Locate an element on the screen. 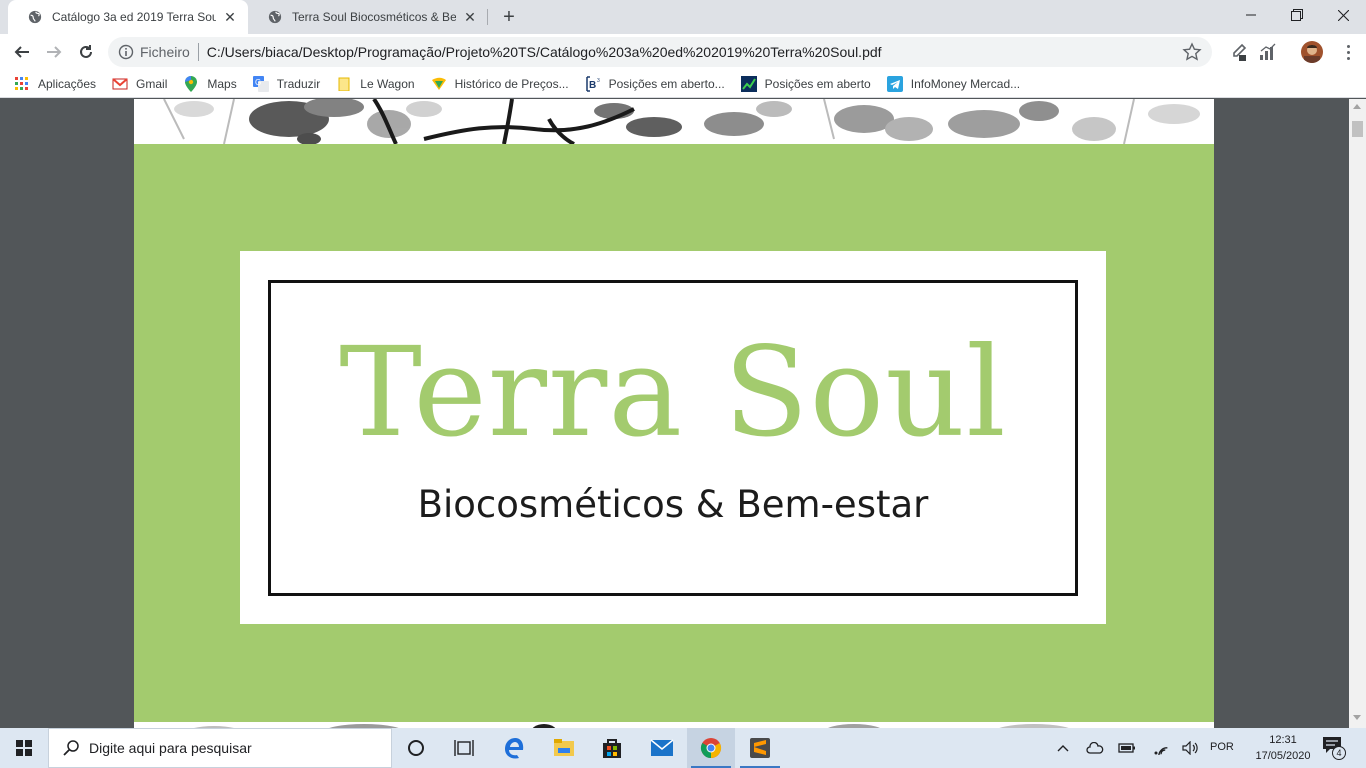 Image resolution: width=1366 pixels, height=768 pixels. forward-button is located at coordinates (54, 52).